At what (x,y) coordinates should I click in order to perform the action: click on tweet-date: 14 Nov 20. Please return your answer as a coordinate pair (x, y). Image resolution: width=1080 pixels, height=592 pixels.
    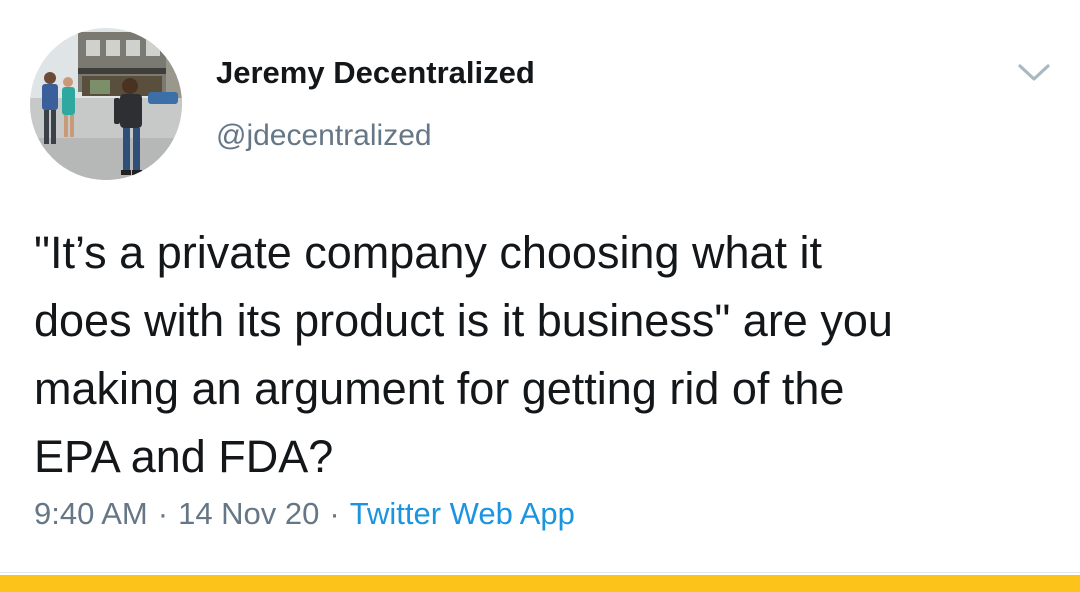
    Looking at the image, I should click on (248, 513).